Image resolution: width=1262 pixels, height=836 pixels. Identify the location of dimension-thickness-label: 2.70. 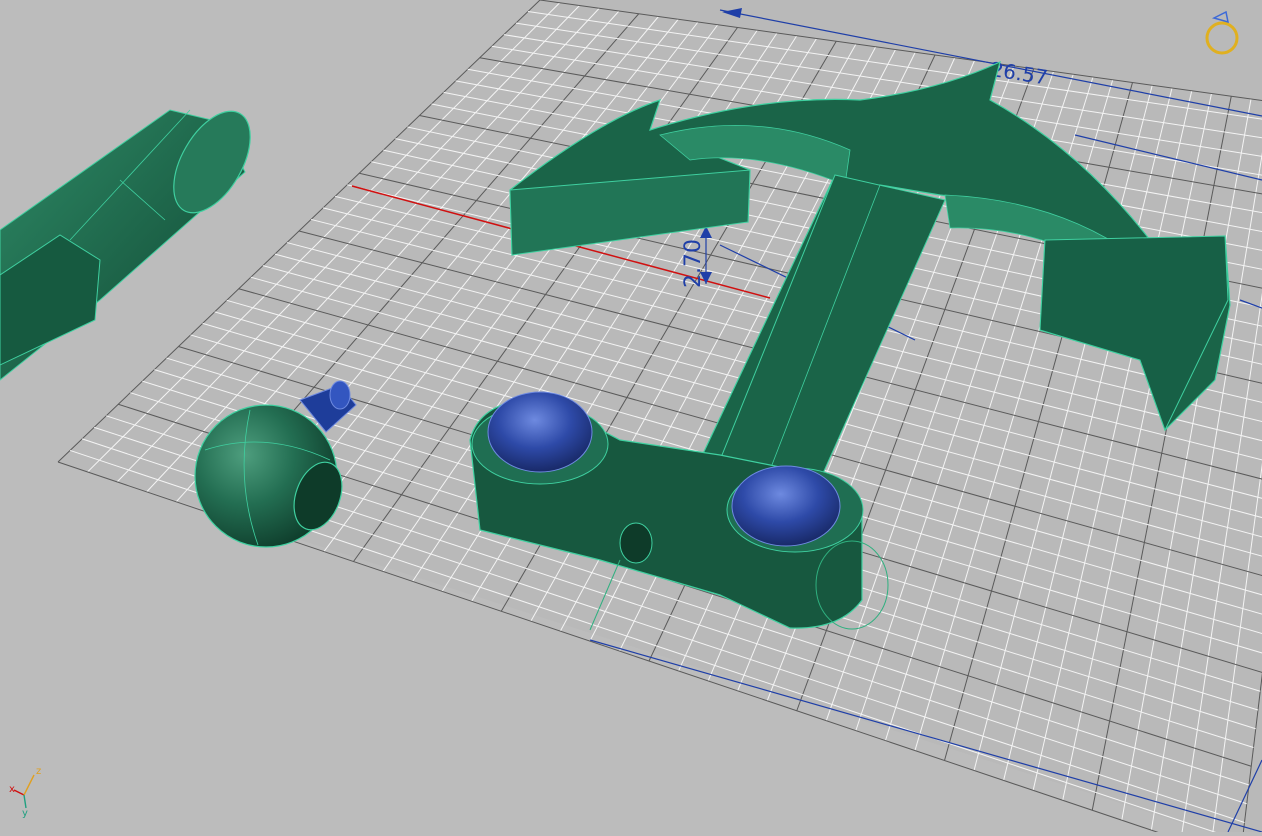
(693, 263).